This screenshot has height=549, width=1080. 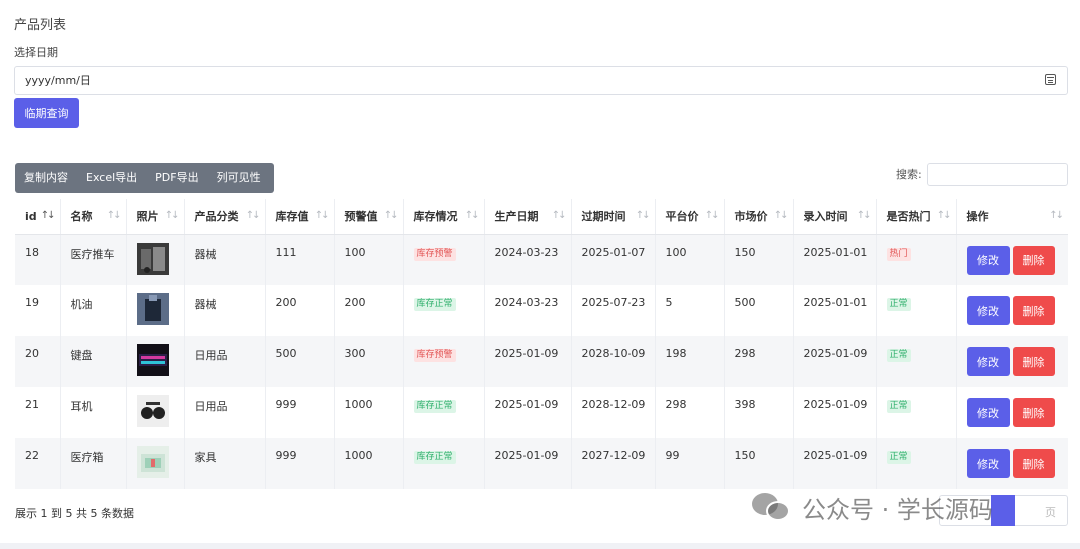 I want to click on cell-name: 键盘, so click(x=93, y=361).